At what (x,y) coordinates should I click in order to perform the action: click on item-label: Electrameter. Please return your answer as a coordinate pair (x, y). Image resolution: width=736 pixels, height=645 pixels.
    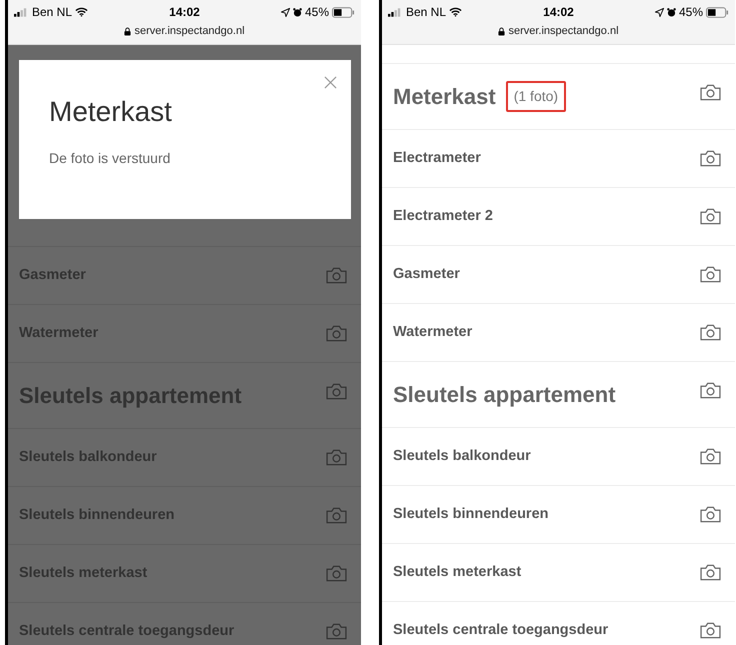
    Looking at the image, I should click on (437, 158).